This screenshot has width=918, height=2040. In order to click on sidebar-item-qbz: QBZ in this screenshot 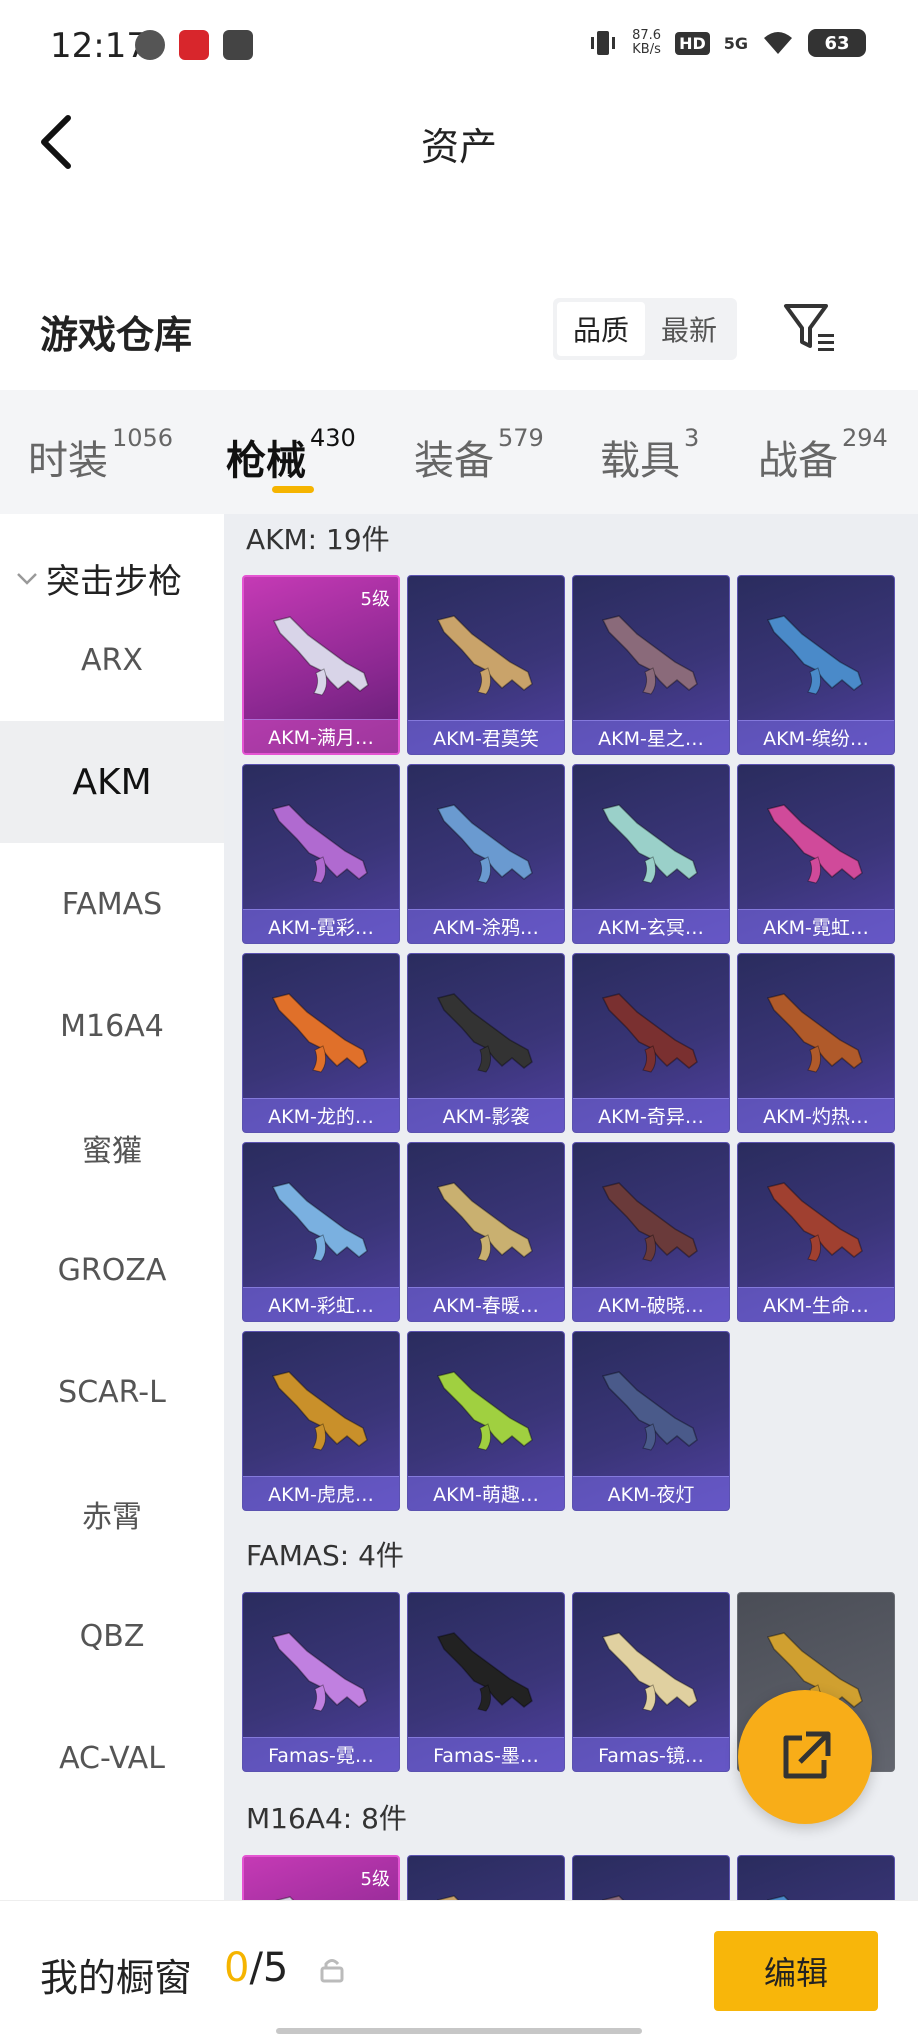, I will do `click(112, 1636)`.